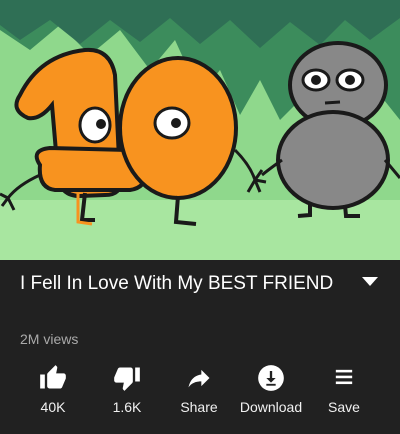 The height and width of the screenshot is (434, 400). What do you see at coordinates (199, 407) in the screenshot?
I see `share-label: Share` at bounding box center [199, 407].